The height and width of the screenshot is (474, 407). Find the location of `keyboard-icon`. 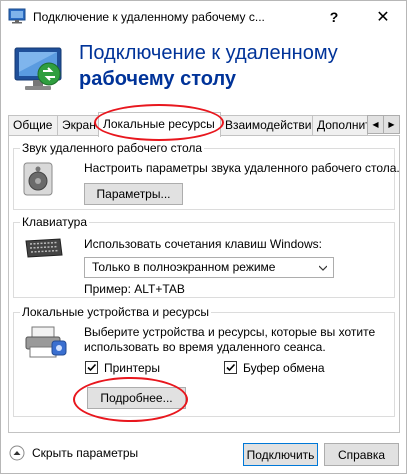

keyboard-icon is located at coordinates (44, 248).